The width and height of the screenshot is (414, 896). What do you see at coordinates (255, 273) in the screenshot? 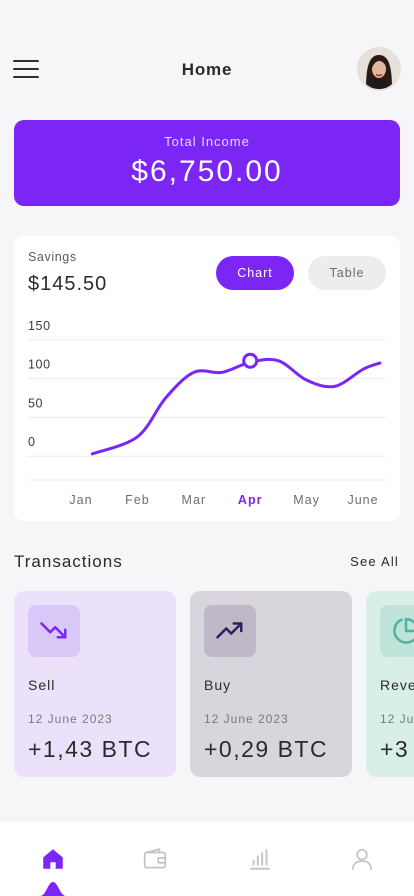
I see `chart-toggle-button: Chart` at bounding box center [255, 273].